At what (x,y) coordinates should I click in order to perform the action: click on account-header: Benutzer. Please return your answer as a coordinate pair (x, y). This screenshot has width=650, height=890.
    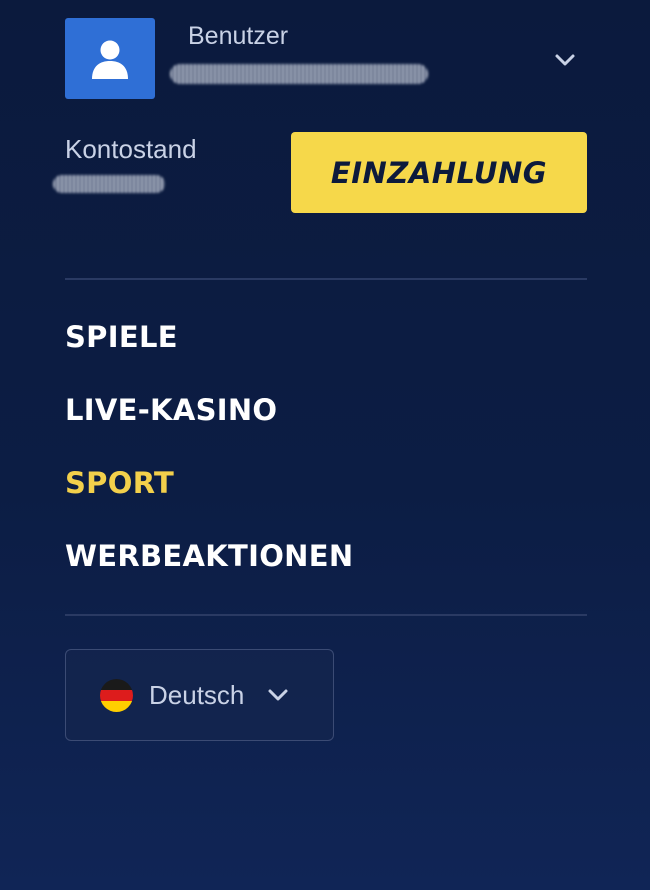
    Looking at the image, I should click on (326, 59).